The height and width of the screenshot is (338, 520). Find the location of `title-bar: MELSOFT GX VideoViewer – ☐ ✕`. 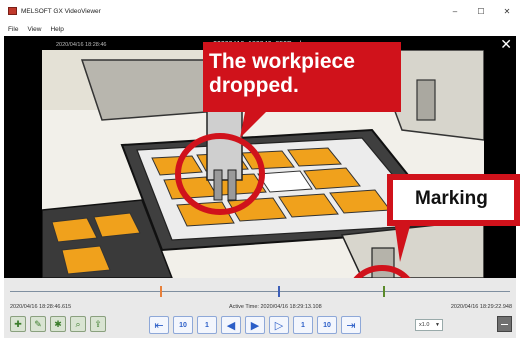

title-bar: MELSOFT GX VideoViewer – ☐ ✕ is located at coordinates (260, 11).